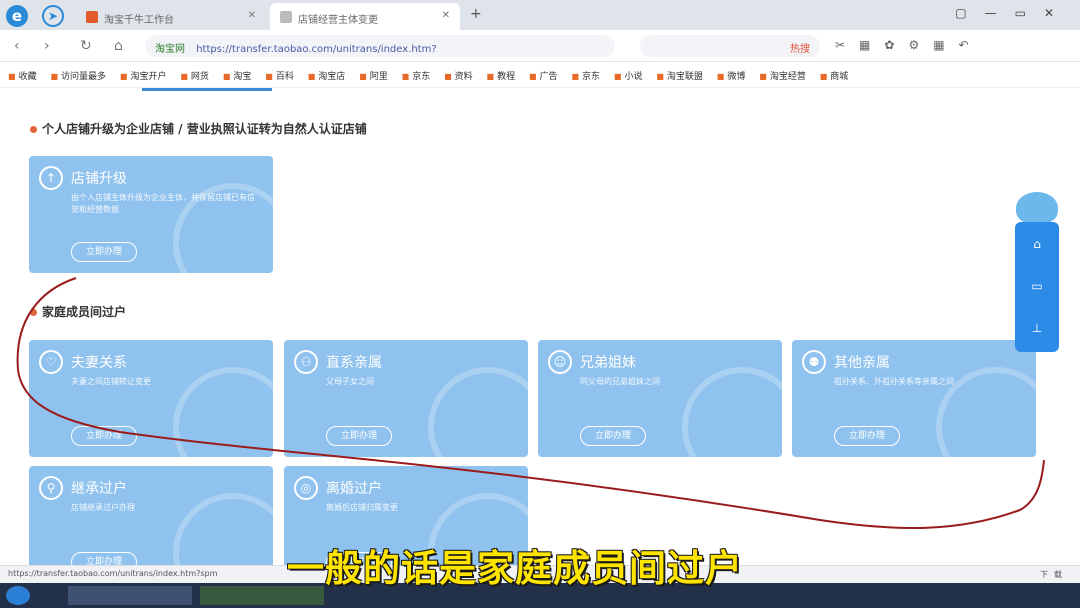  What do you see at coordinates (99, 489) in the screenshot?
I see `card-title: 继承过户` at bounding box center [99, 489].